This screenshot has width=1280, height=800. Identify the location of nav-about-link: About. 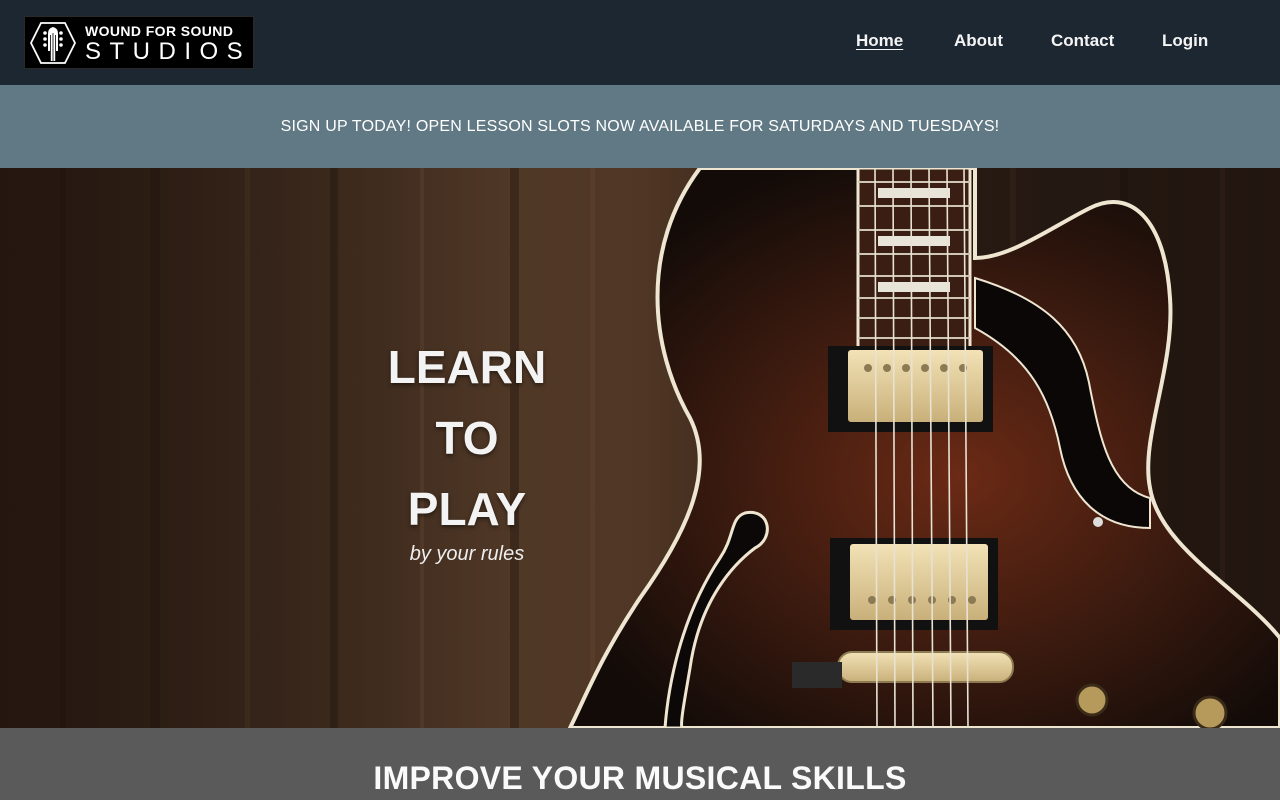
(978, 41).